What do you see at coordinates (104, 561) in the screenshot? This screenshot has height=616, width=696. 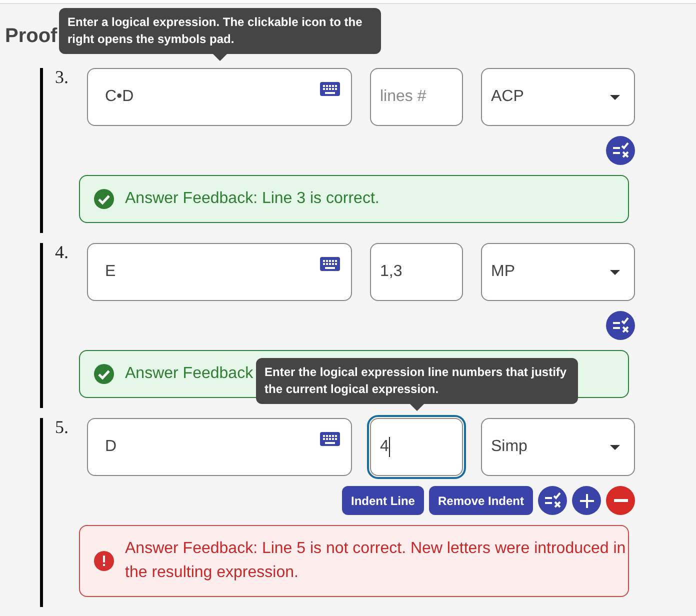 I see `exclamation-circle-icon` at bounding box center [104, 561].